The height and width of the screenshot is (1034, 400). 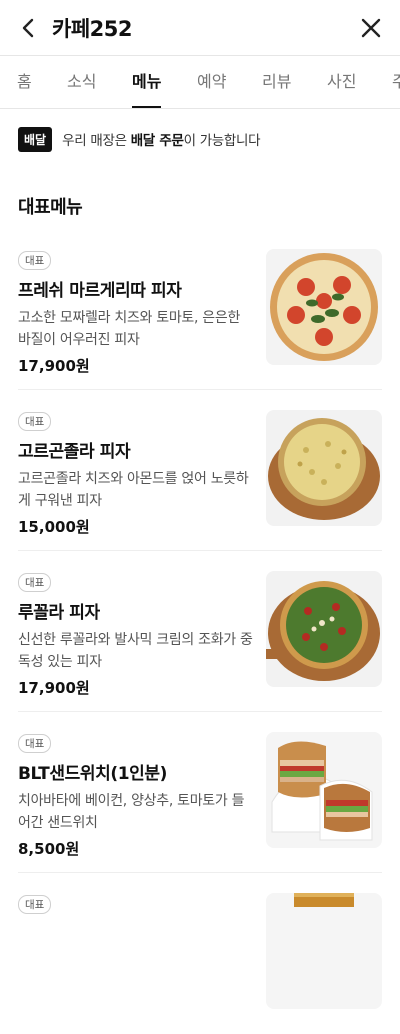 What do you see at coordinates (324, 307) in the screenshot?
I see `margherita-pizza-image` at bounding box center [324, 307].